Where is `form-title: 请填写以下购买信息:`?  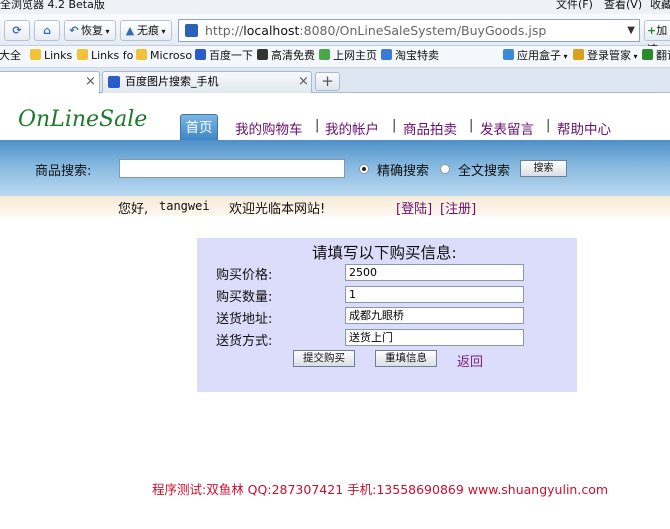
form-title: 请填写以下购买信息: is located at coordinates (384, 253).